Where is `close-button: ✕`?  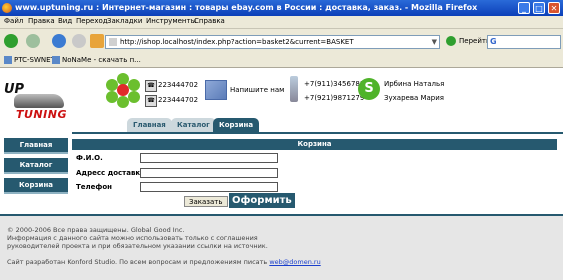
close-button: ✕ is located at coordinates (554, 8).